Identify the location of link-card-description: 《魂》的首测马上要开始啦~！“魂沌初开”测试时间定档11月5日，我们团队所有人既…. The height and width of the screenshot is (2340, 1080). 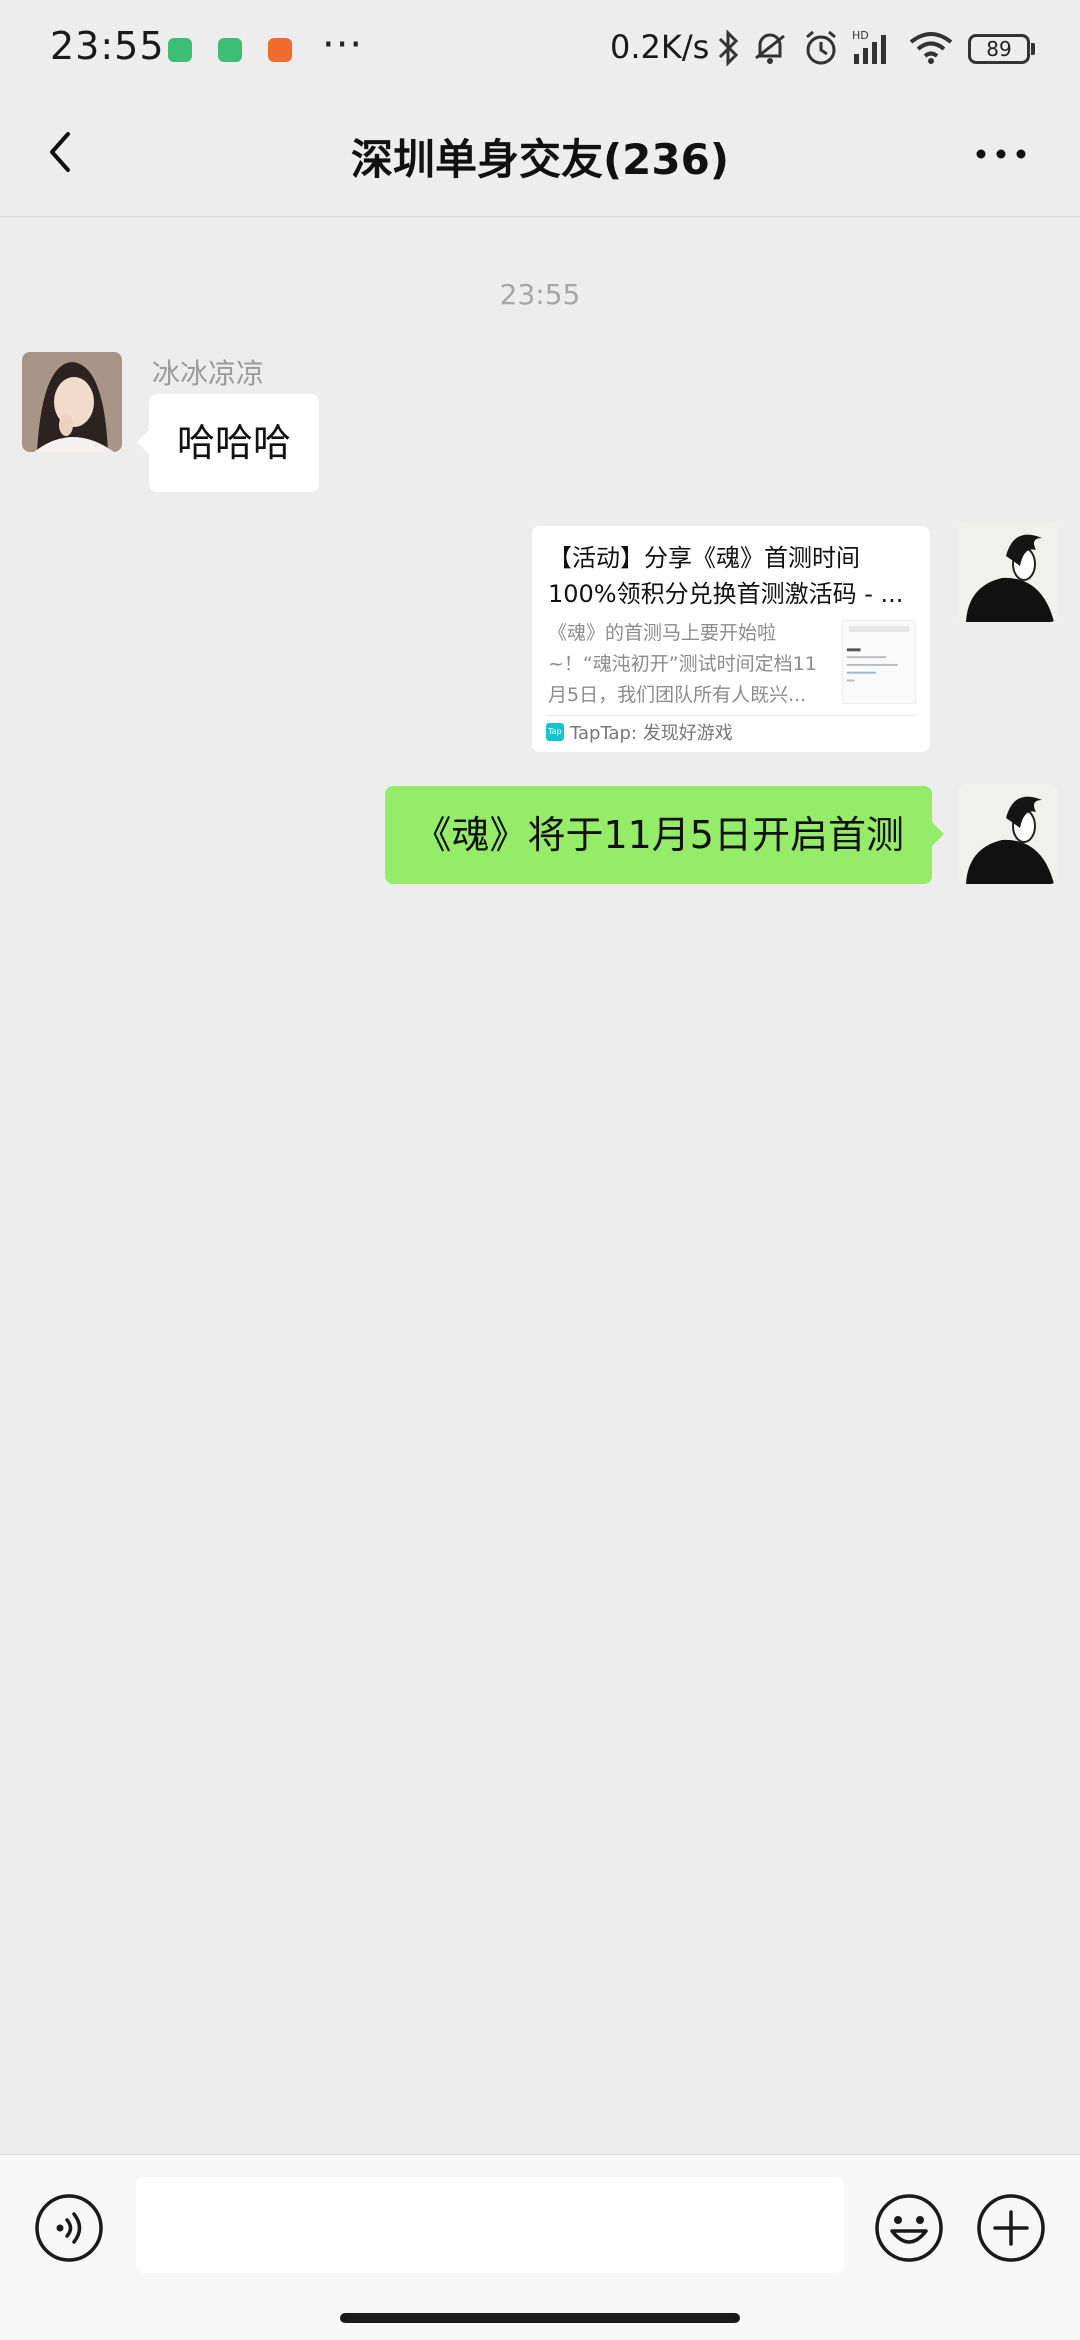
(682, 664).